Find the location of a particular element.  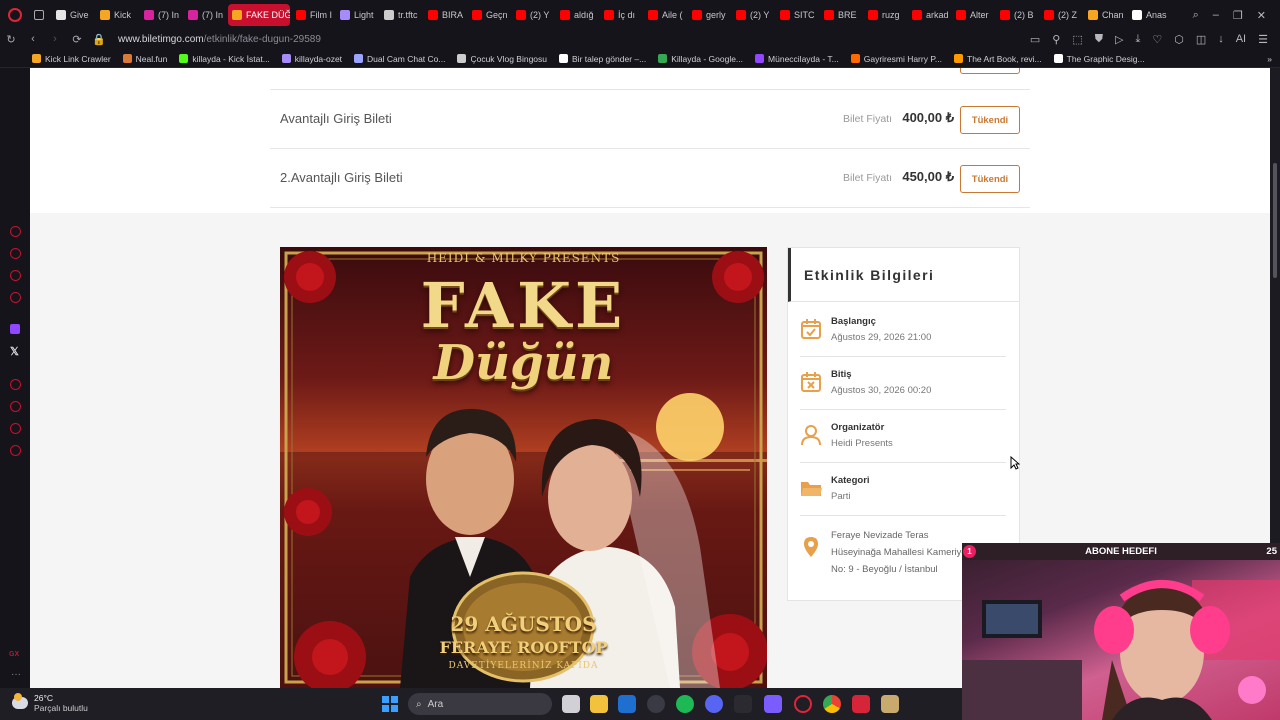

ai-icon: AI is located at coordinates (1241, 39).